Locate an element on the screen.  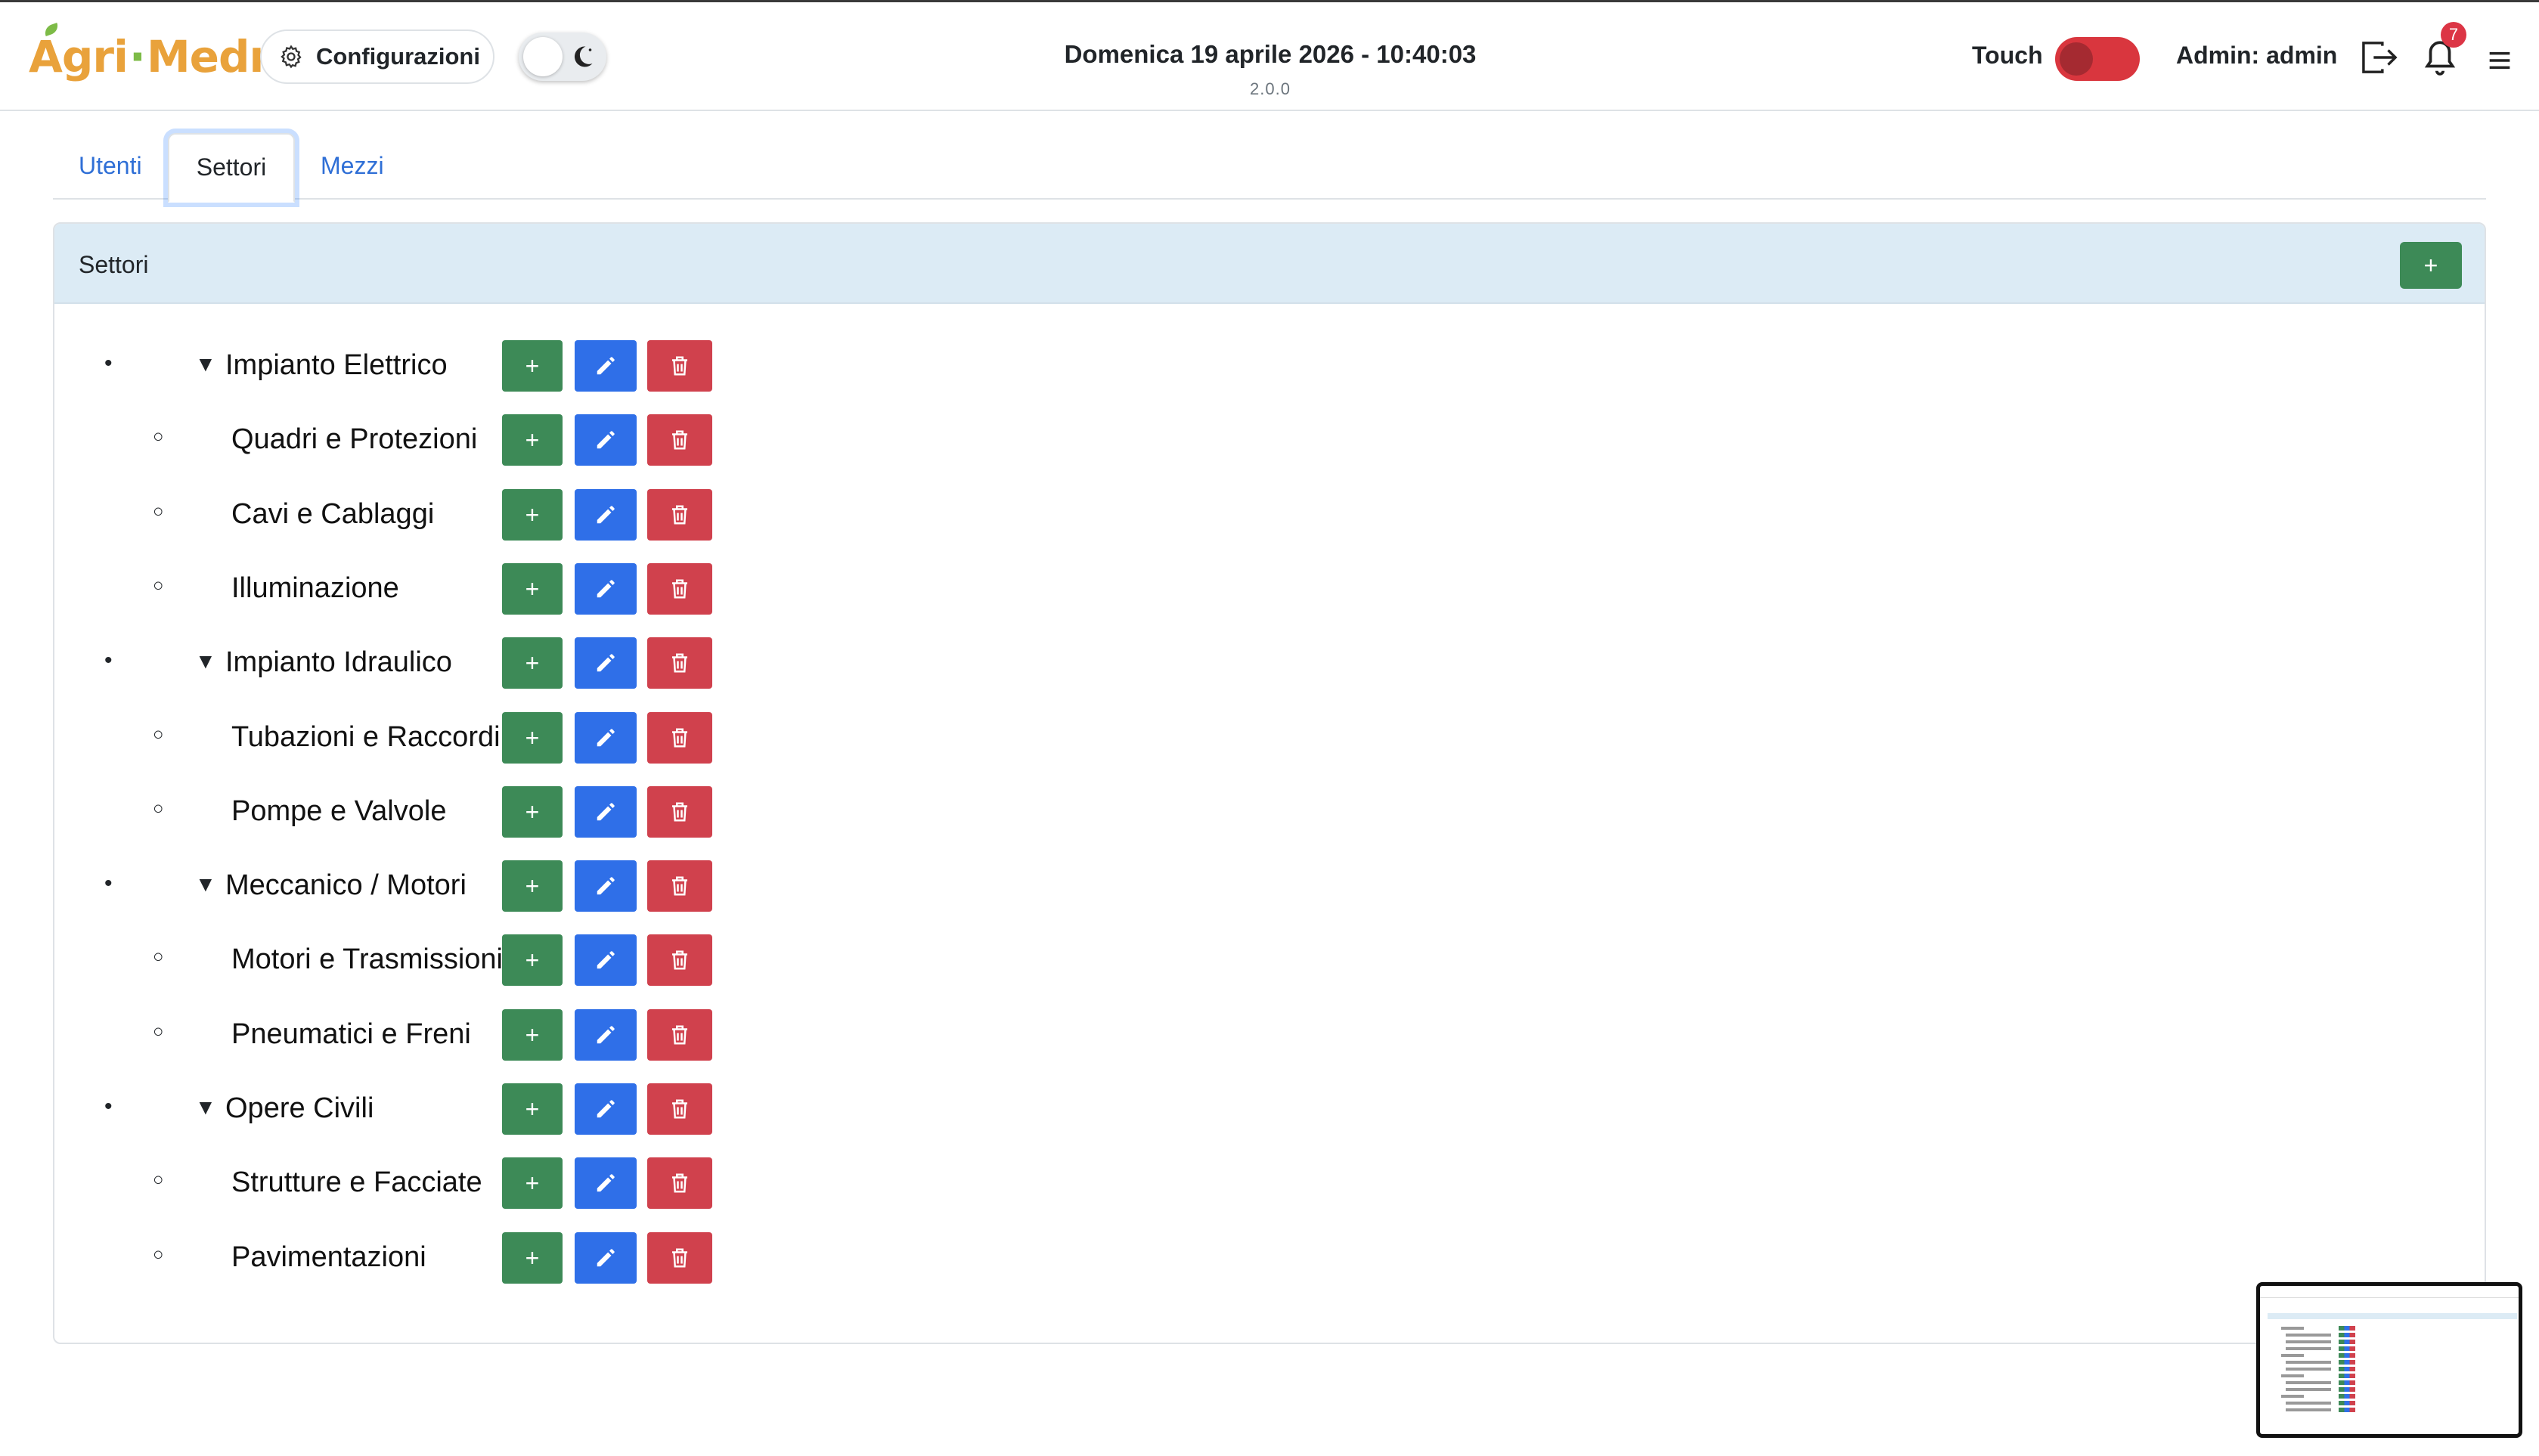
tab-utenti: Utenti is located at coordinates (110, 168).